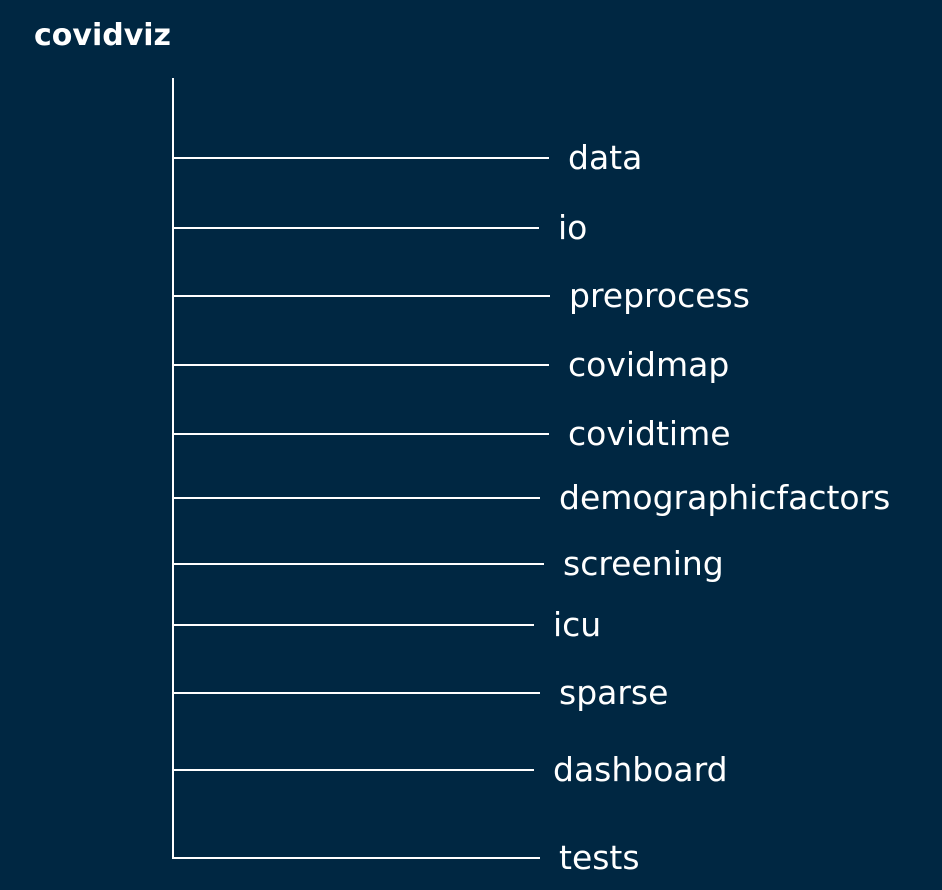 Image resolution: width=942 pixels, height=890 pixels. I want to click on module-label-icu: icu, so click(577, 624).